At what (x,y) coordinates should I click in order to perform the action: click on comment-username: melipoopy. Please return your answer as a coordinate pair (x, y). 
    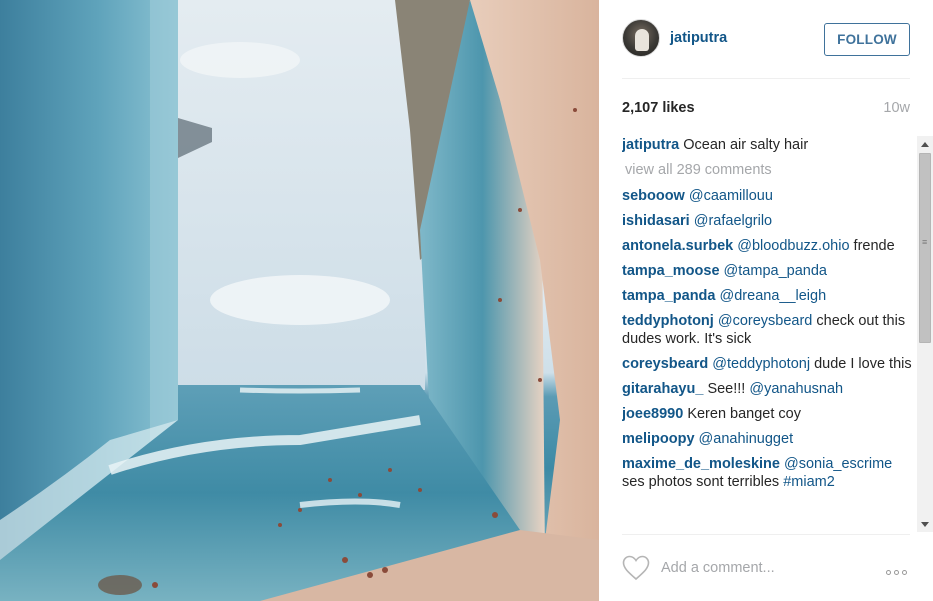
    Looking at the image, I should click on (658, 439).